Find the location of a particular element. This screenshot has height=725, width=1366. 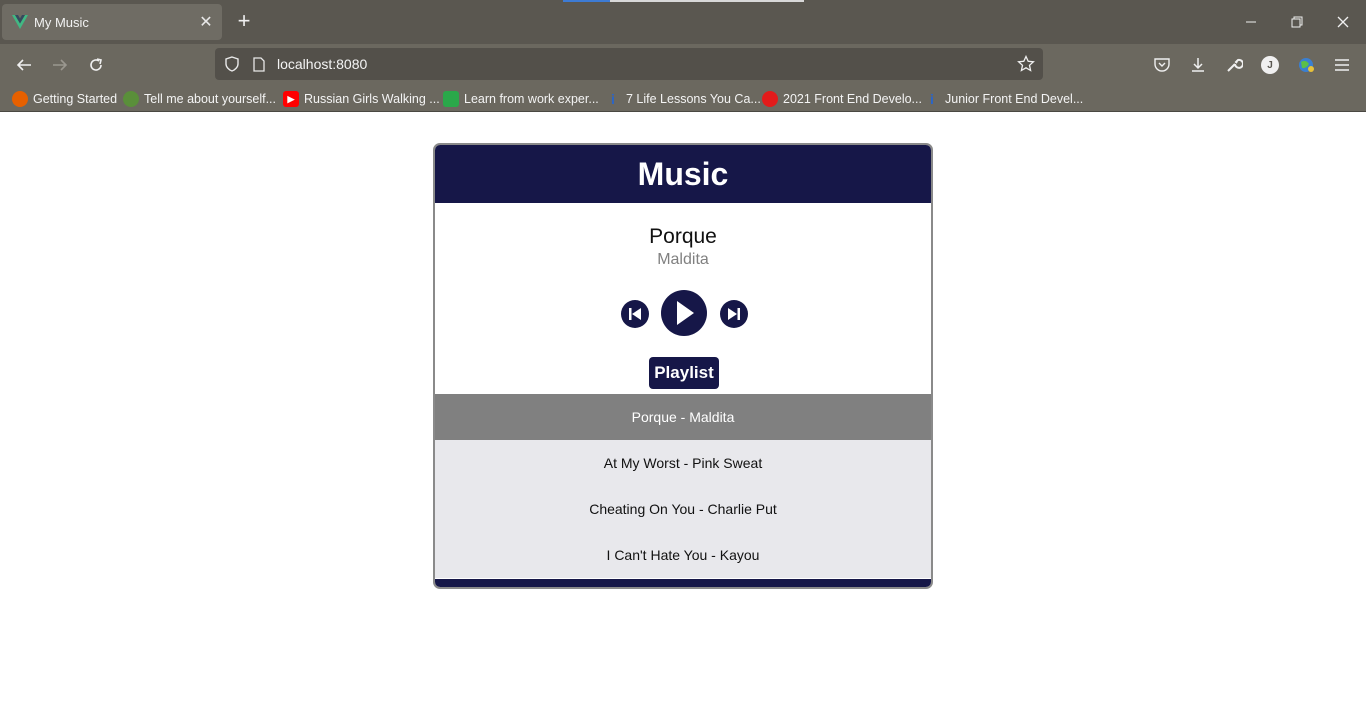

reload-button is located at coordinates (96, 65).